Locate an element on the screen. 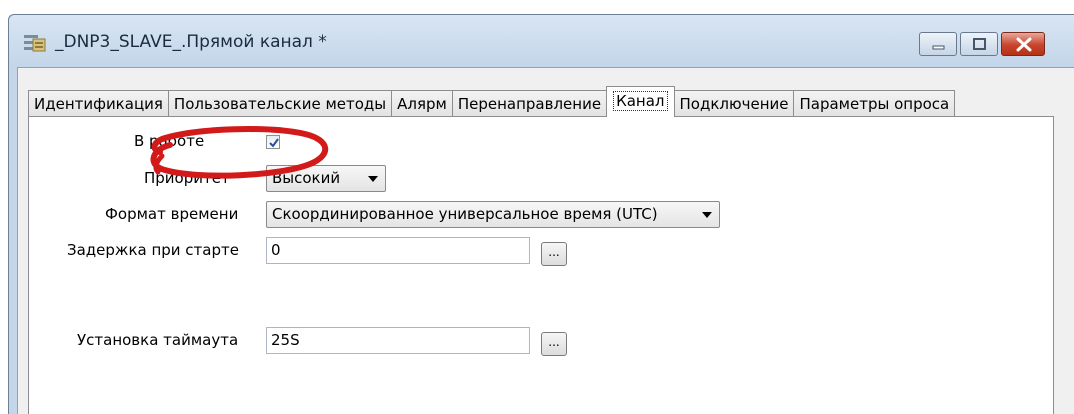  tab-user-methods: Пользовательские методы is located at coordinates (280, 103).